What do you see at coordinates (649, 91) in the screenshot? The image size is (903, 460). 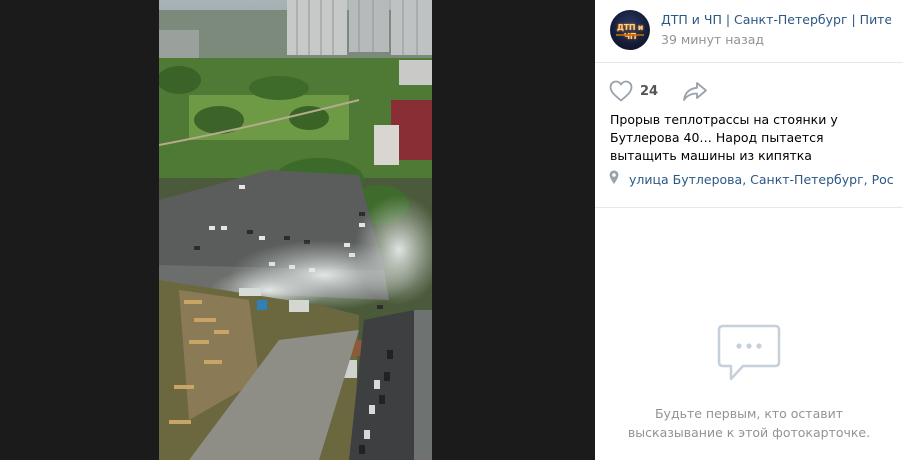 I see `like-count: 24` at bounding box center [649, 91].